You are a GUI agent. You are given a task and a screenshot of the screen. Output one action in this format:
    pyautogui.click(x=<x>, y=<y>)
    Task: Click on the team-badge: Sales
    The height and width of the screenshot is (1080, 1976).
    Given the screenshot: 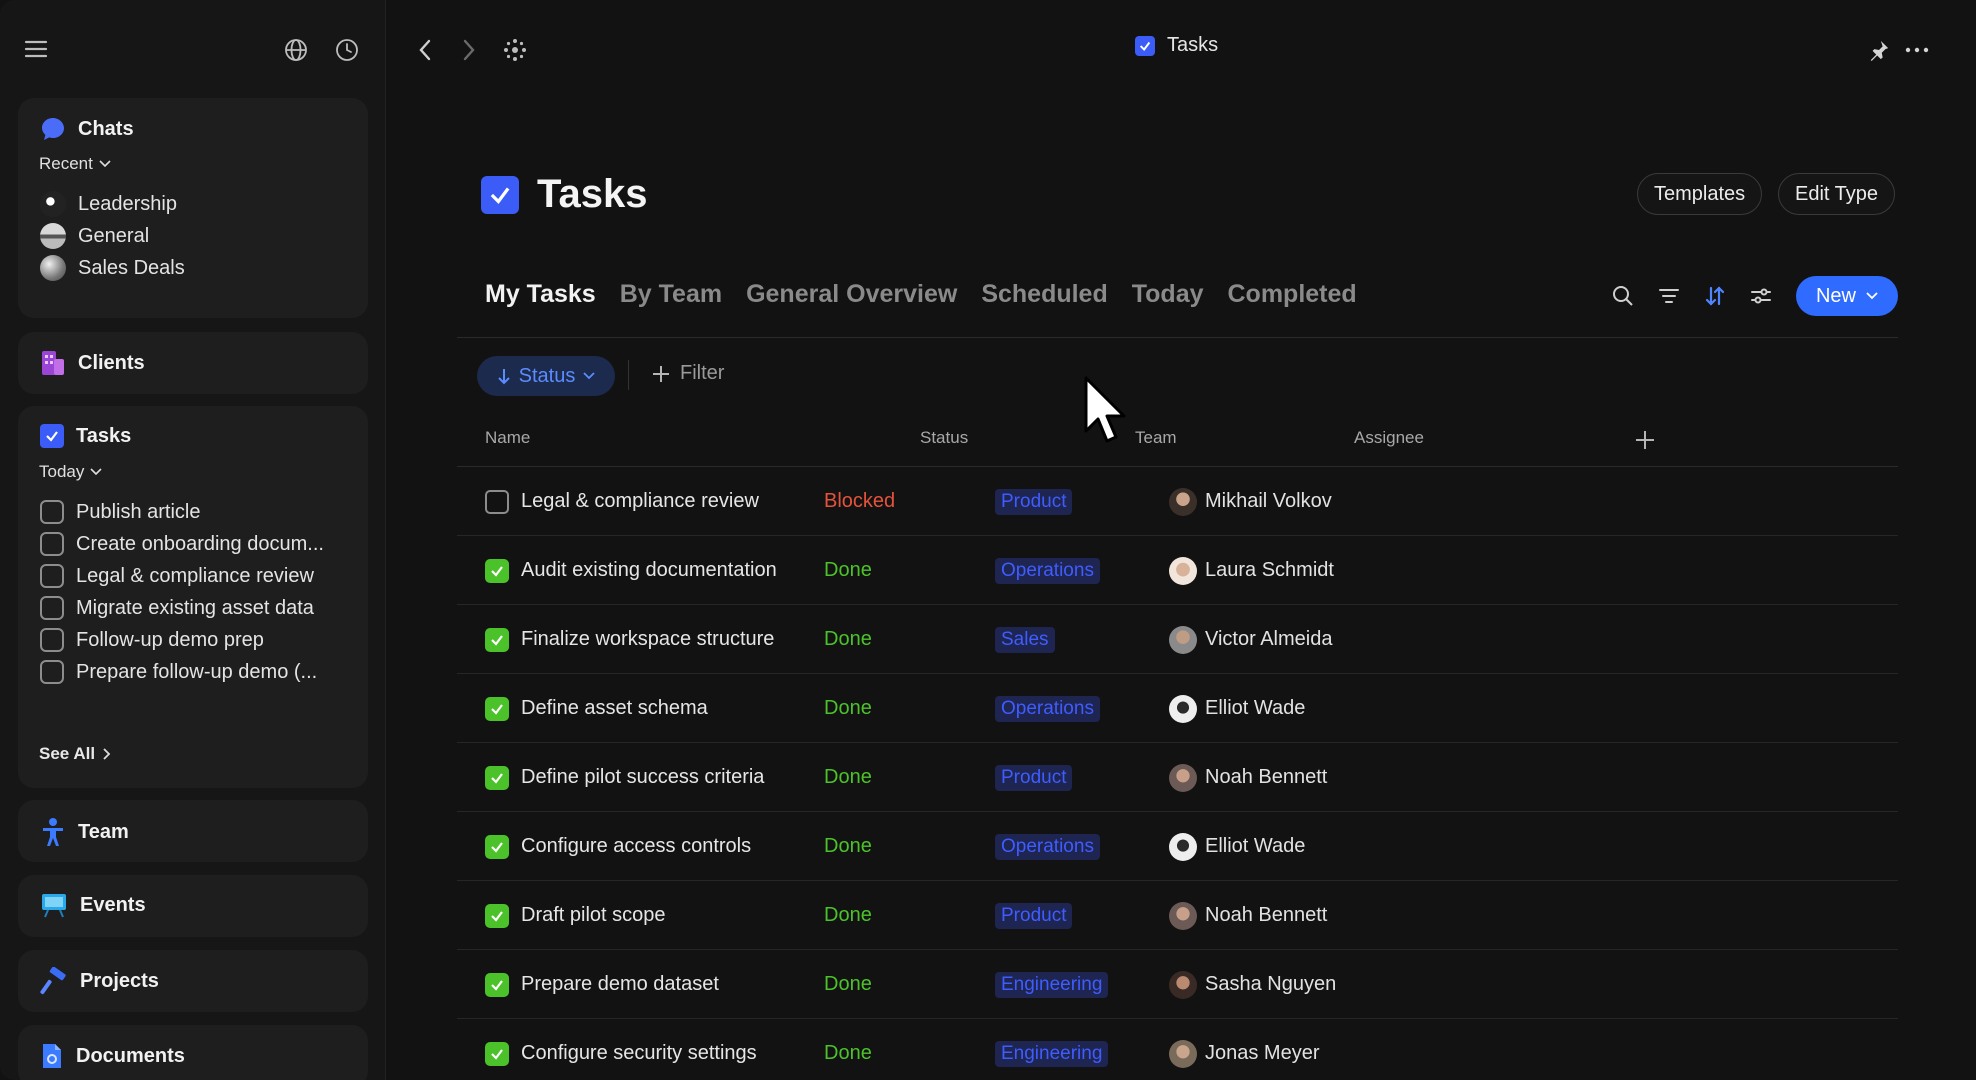 What is the action you would take?
    pyautogui.click(x=1025, y=639)
    